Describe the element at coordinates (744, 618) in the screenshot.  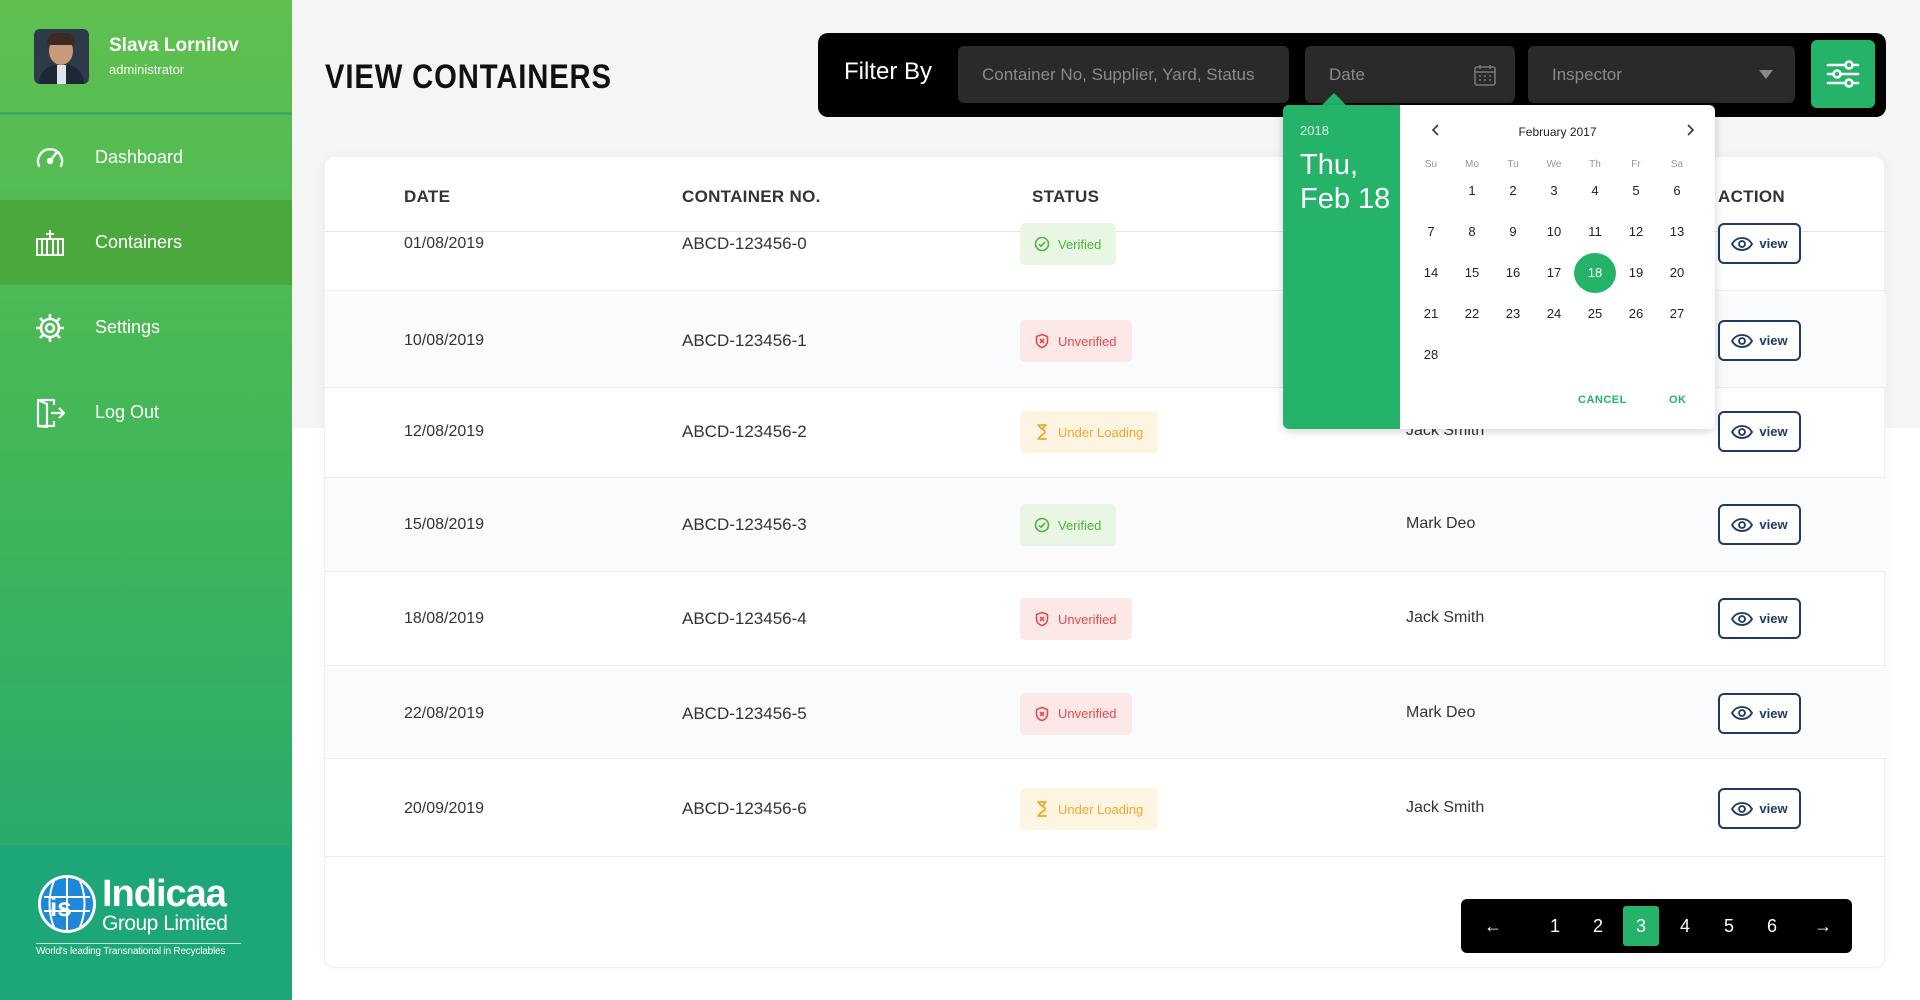
I see `cell-container-no: ABCD-123456-4` at that location.